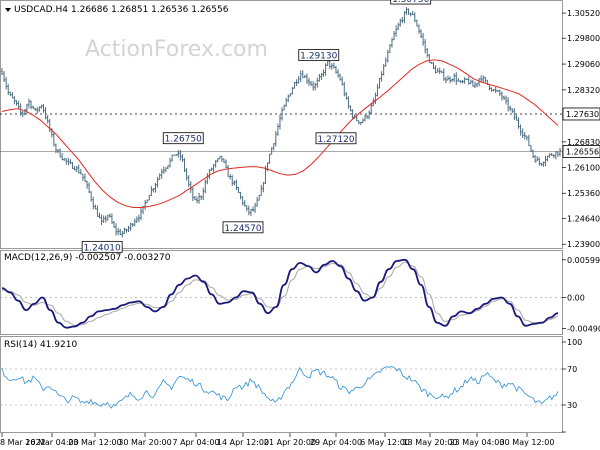 The width and height of the screenshot is (600, 450). What do you see at coordinates (242, 229) in the screenshot?
I see `price-annotation-label: 1.24570` at bounding box center [242, 229].